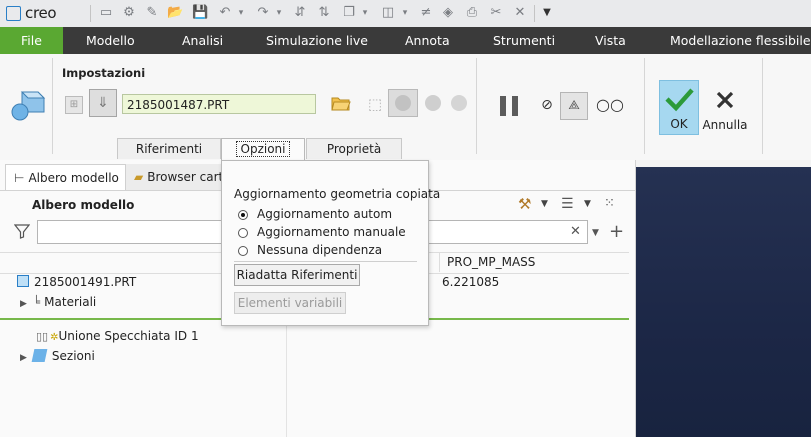 This screenshot has height=437, width=811. I want to click on external-ref-star-icon: ✲, so click(54, 337).